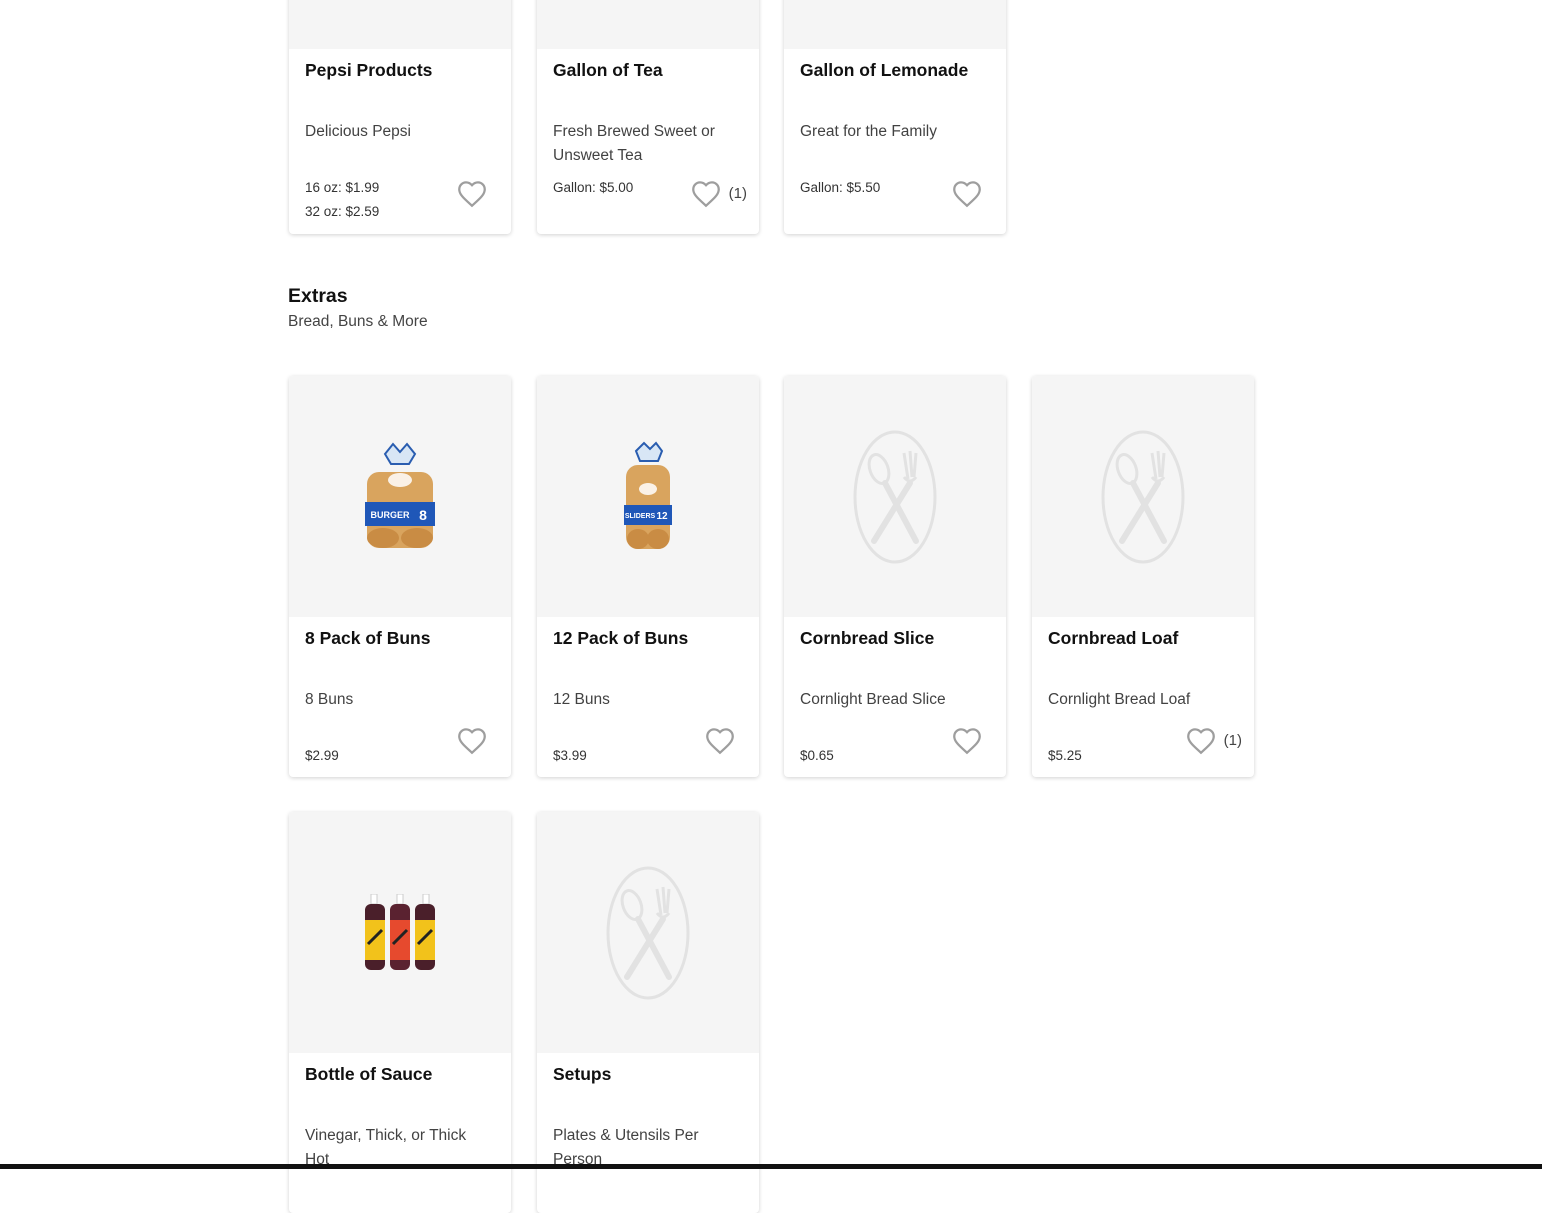 The height and width of the screenshot is (1213, 1542). I want to click on item-price: $3.99, so click(570, 755).